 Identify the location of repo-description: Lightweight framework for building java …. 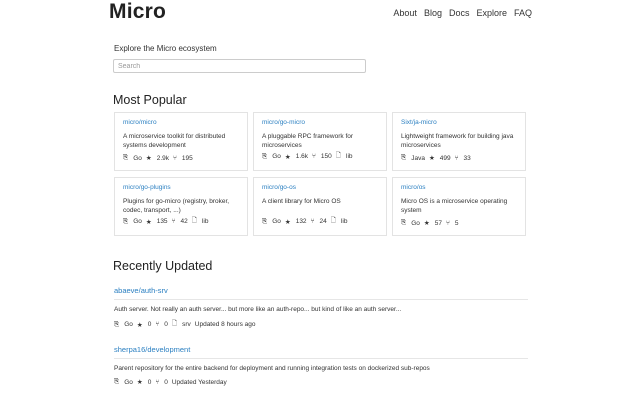
(457, 141).